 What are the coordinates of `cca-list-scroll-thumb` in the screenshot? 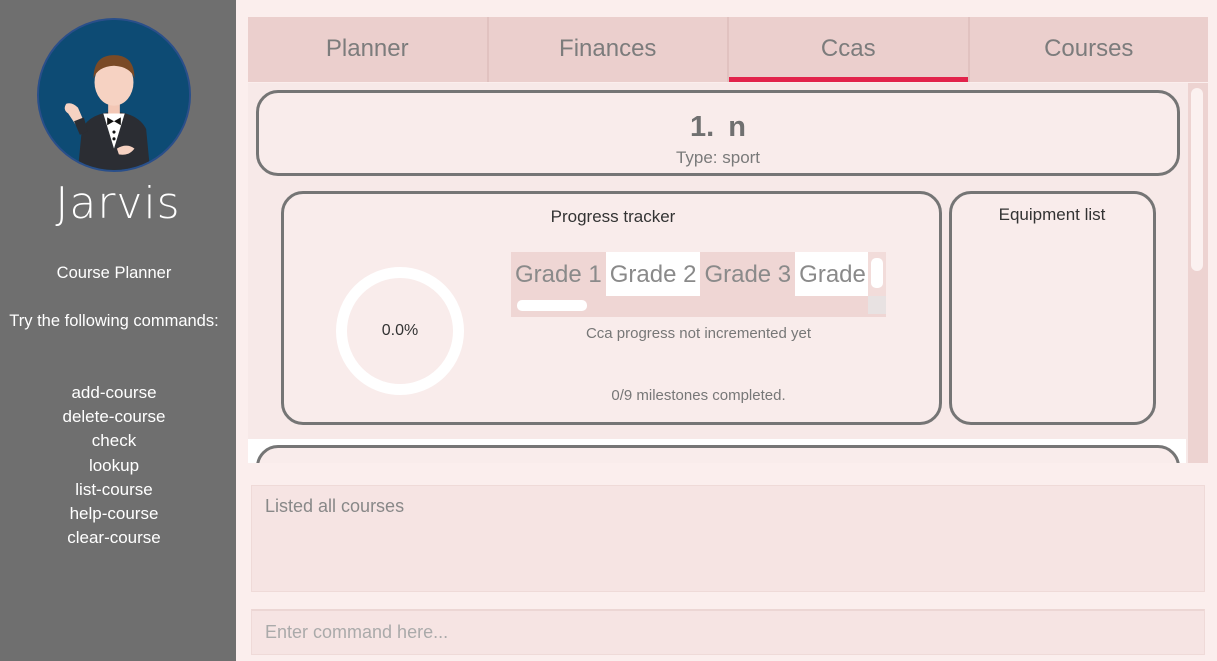 It's located at (1197, 179).